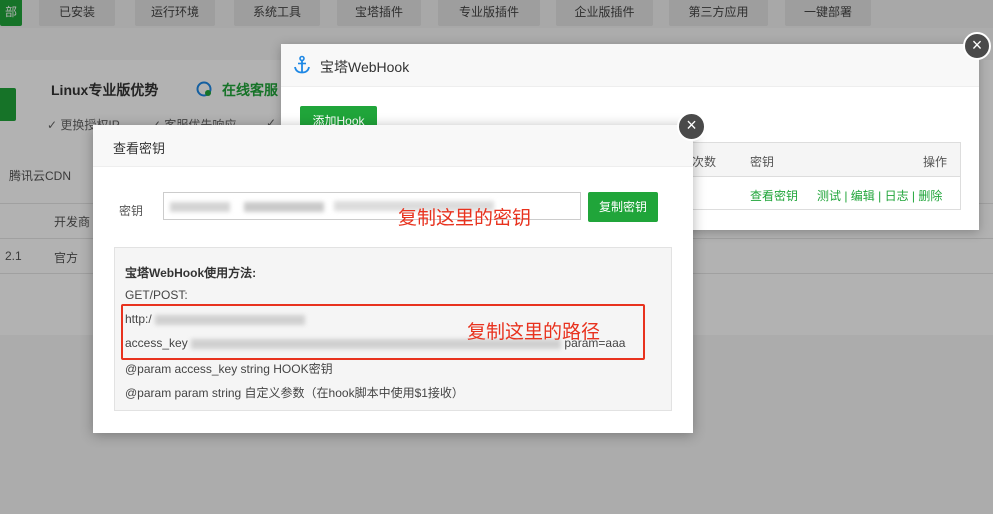 This screenshot has width=993, height=514. I want to click on usage-method: GET/POST:, so click(156, 295).